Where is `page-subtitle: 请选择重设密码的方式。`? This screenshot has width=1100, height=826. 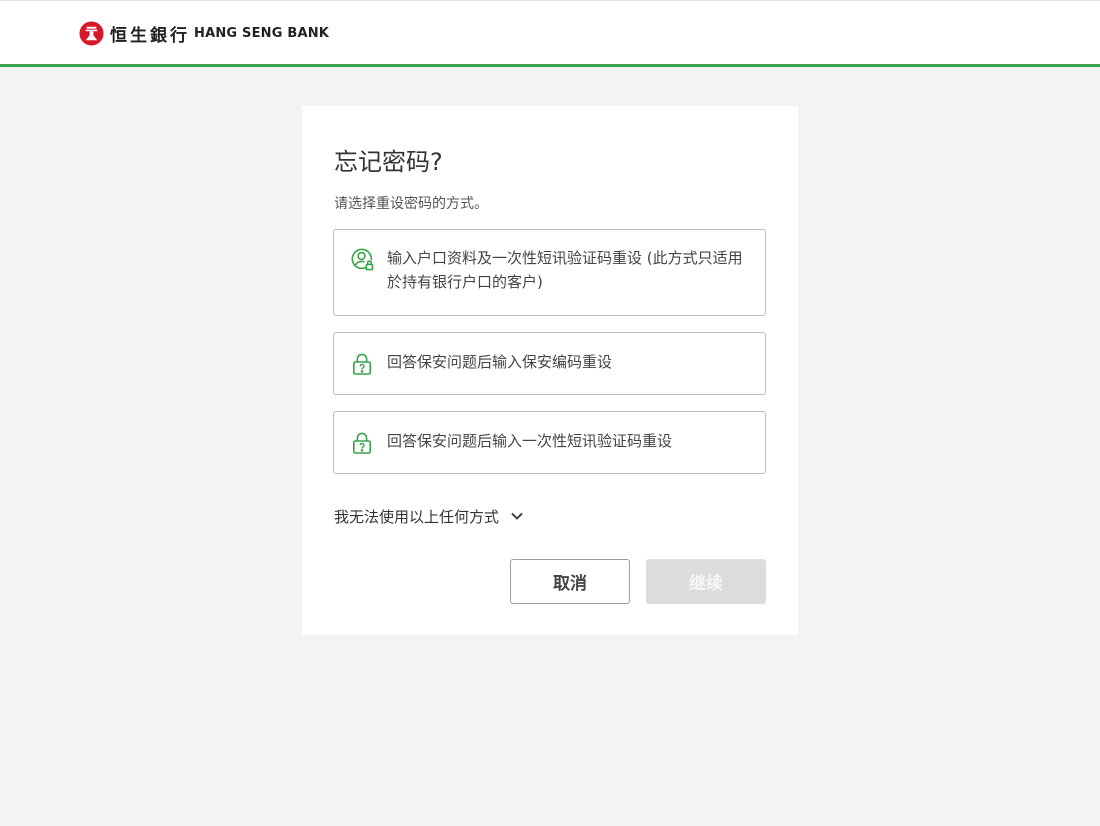
page-subtitle: 请选择重设密码的方式。 is located at coordinates (411, 204).